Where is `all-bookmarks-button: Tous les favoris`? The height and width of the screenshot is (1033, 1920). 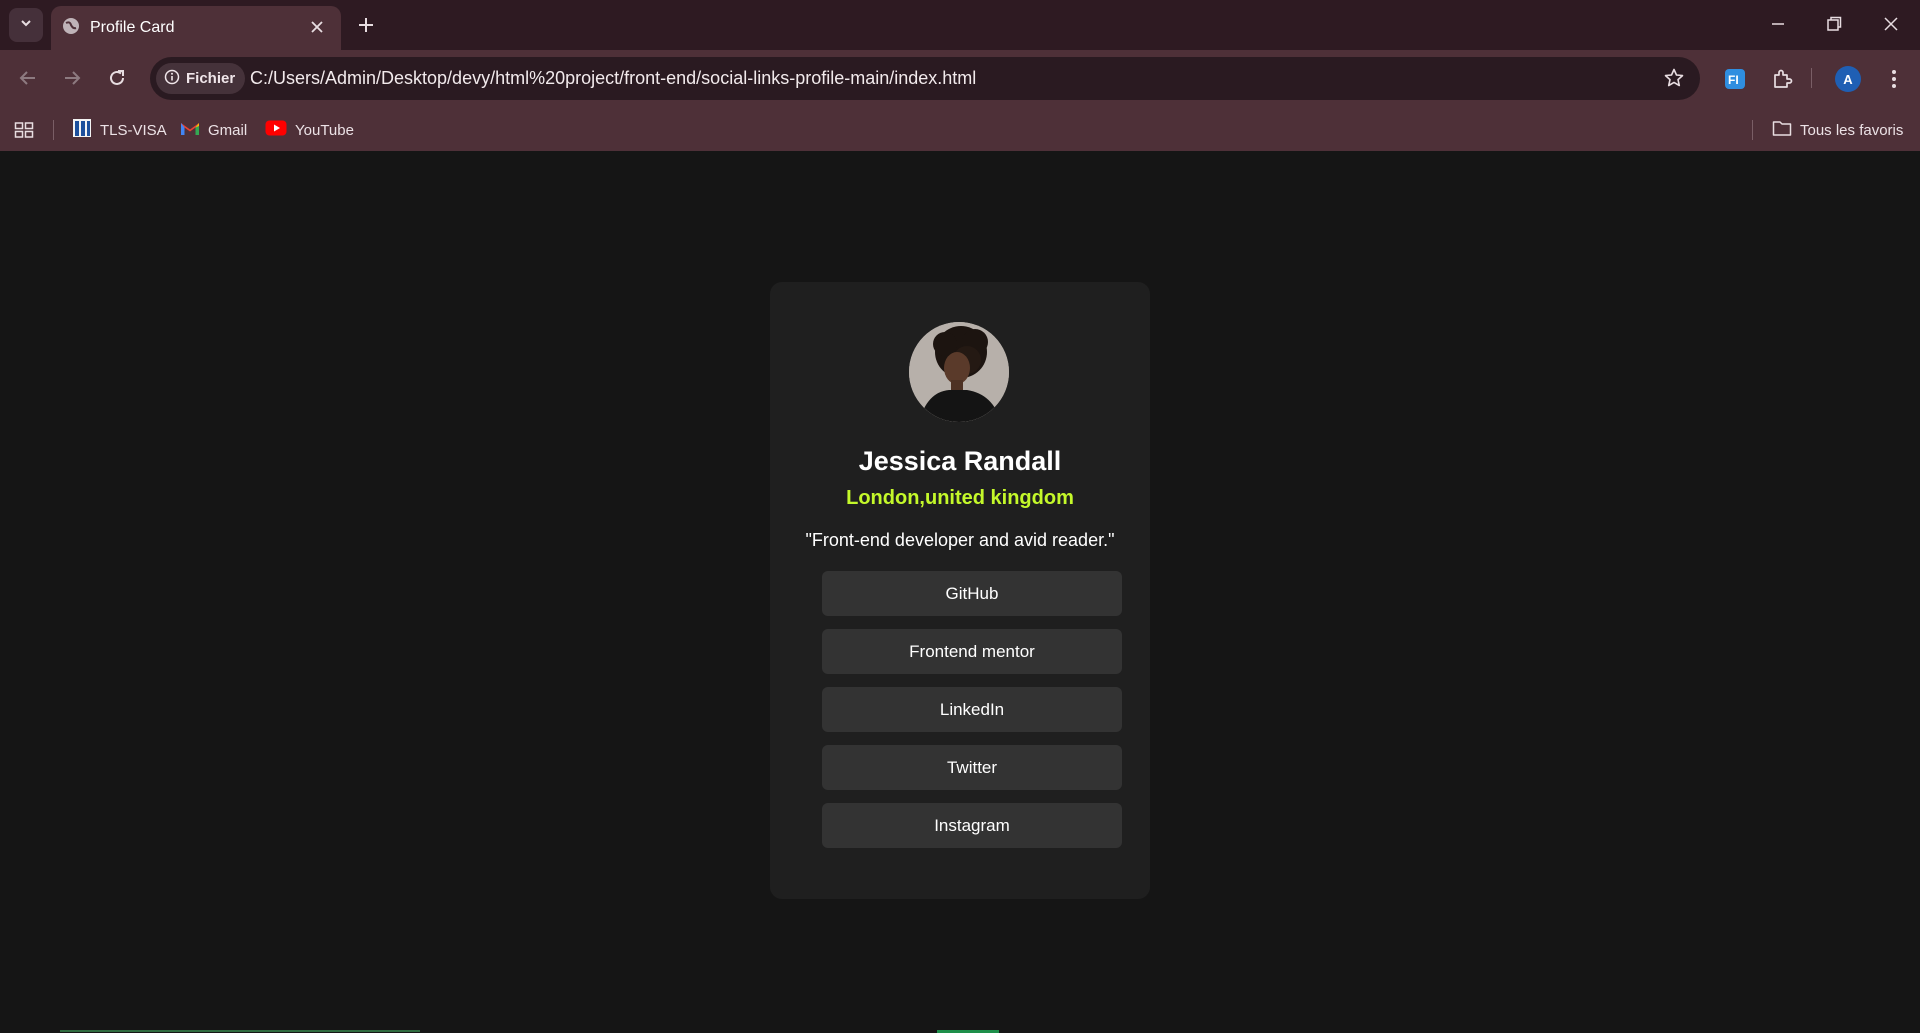 all-bookmarks-button: Tous les favoris is located at coordinates (1837, 130).